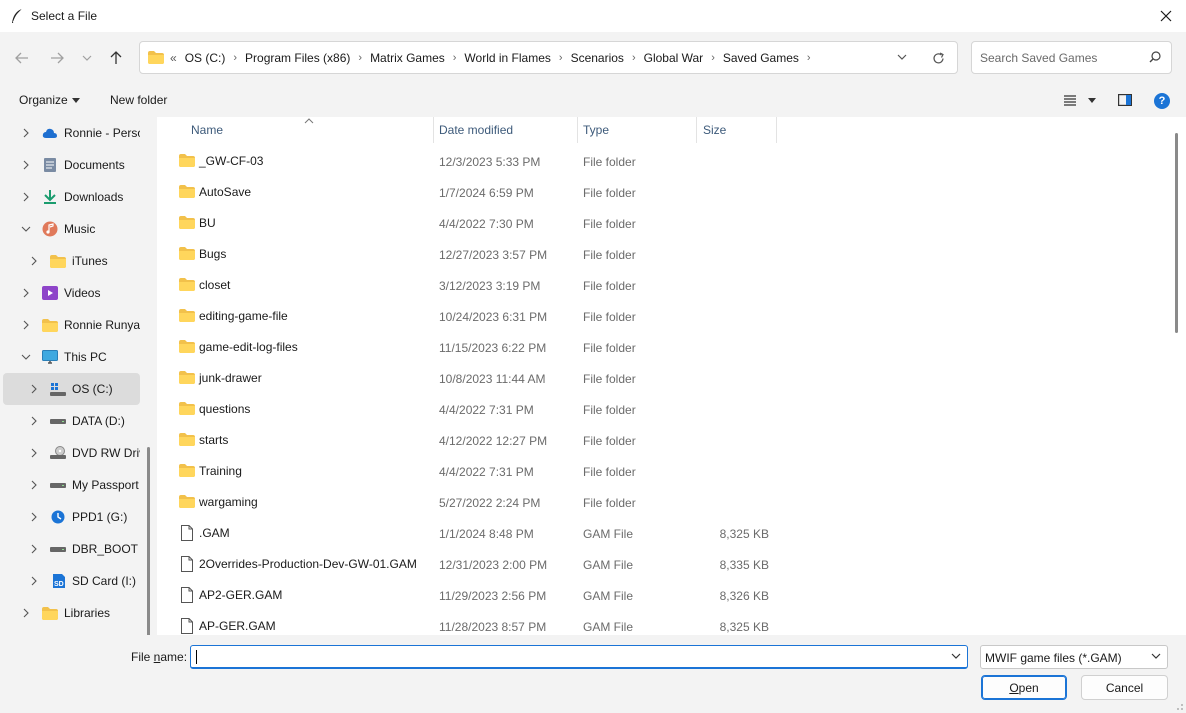 The image size is (1186, 713). I want to click on sidebar-item: OS (C:), so click(71, 389).